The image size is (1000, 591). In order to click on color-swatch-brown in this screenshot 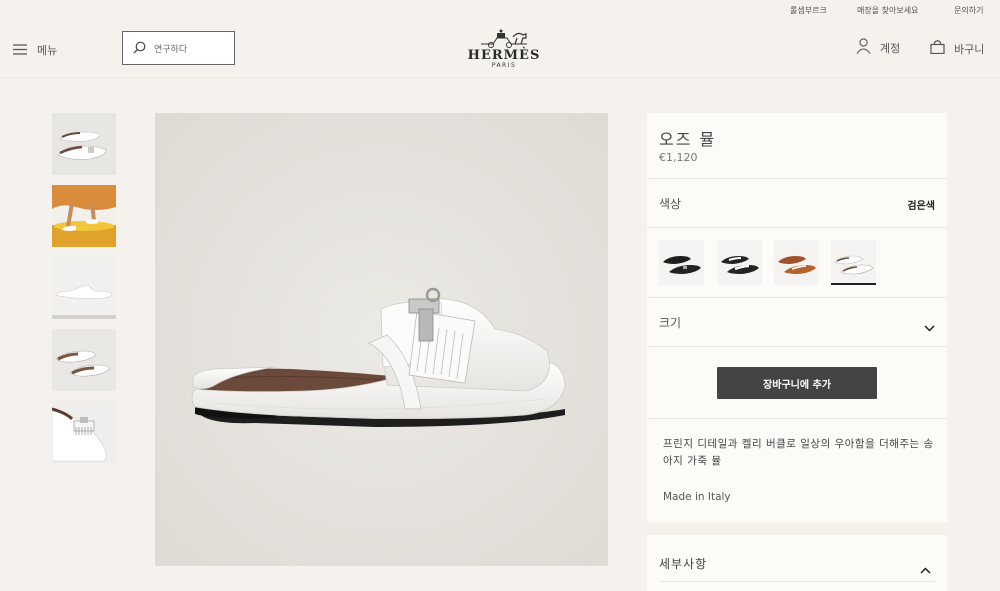, I will do `click(796, 262)`.